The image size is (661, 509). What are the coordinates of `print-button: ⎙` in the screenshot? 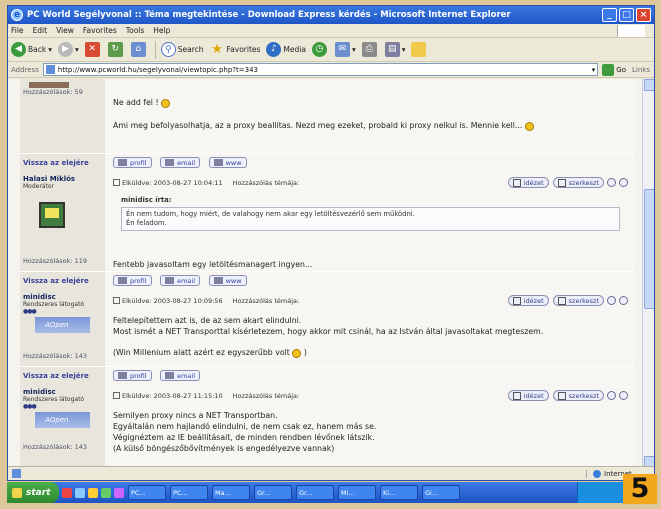 It's located at (370, 49).